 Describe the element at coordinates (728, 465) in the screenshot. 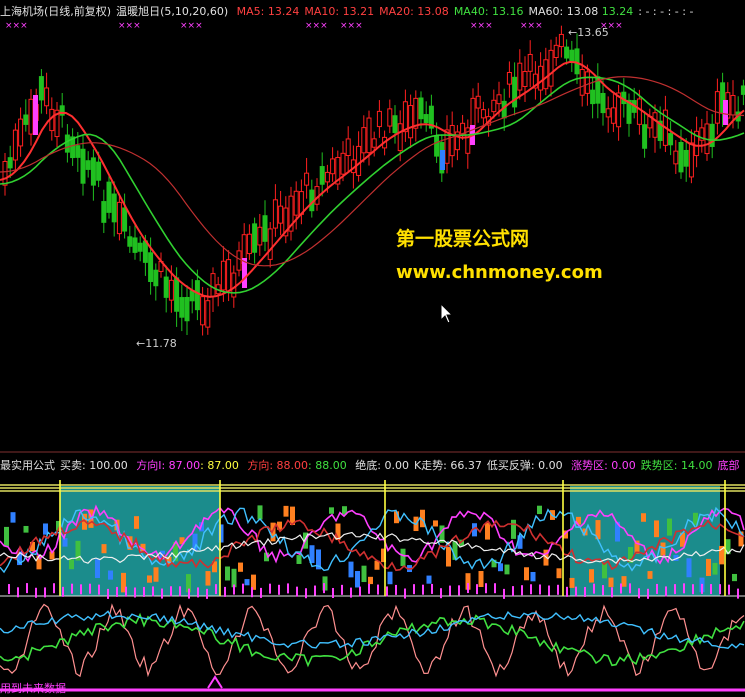

I see `cut-label: 底部` at that location.